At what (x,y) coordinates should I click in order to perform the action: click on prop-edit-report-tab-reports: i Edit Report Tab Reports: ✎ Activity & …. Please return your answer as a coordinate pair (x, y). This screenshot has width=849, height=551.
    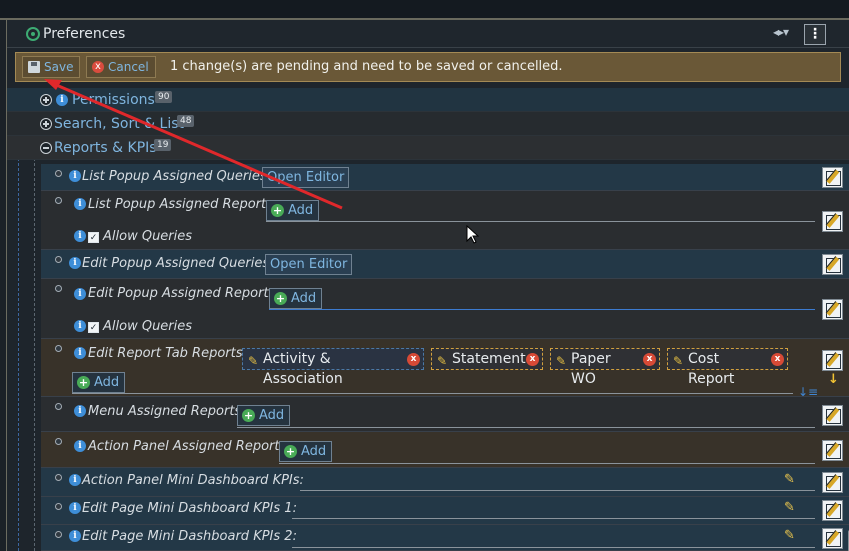
    Looking at the image, I should click on (445, 369).